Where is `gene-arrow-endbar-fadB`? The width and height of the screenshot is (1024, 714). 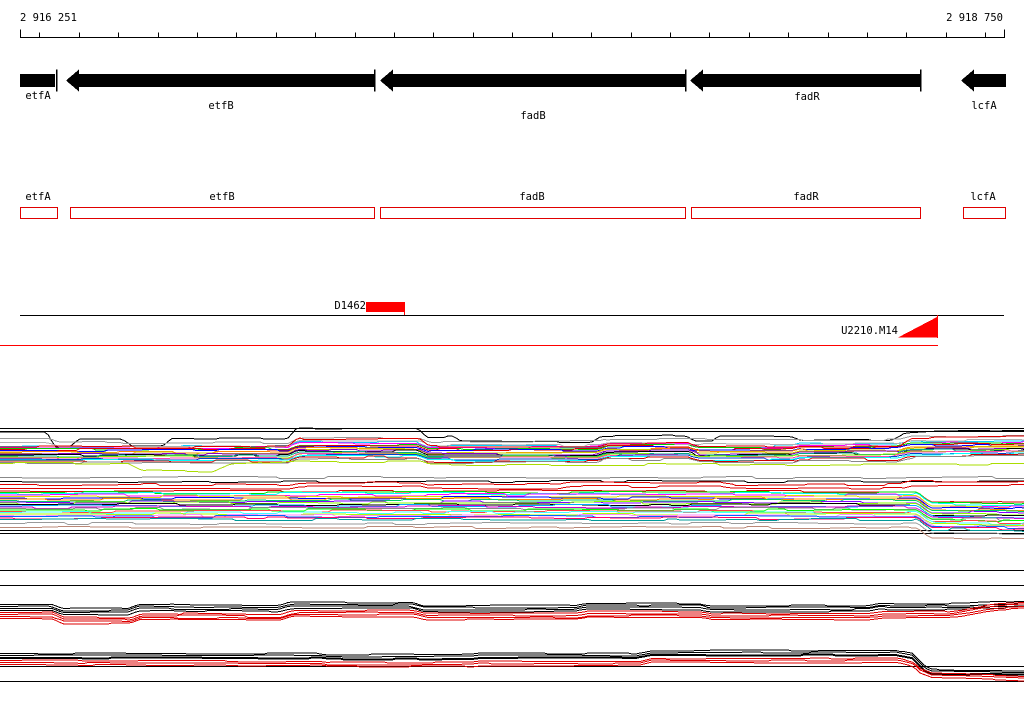 gene-arrow-endbar-fadB is located at coordinates (686, 80).